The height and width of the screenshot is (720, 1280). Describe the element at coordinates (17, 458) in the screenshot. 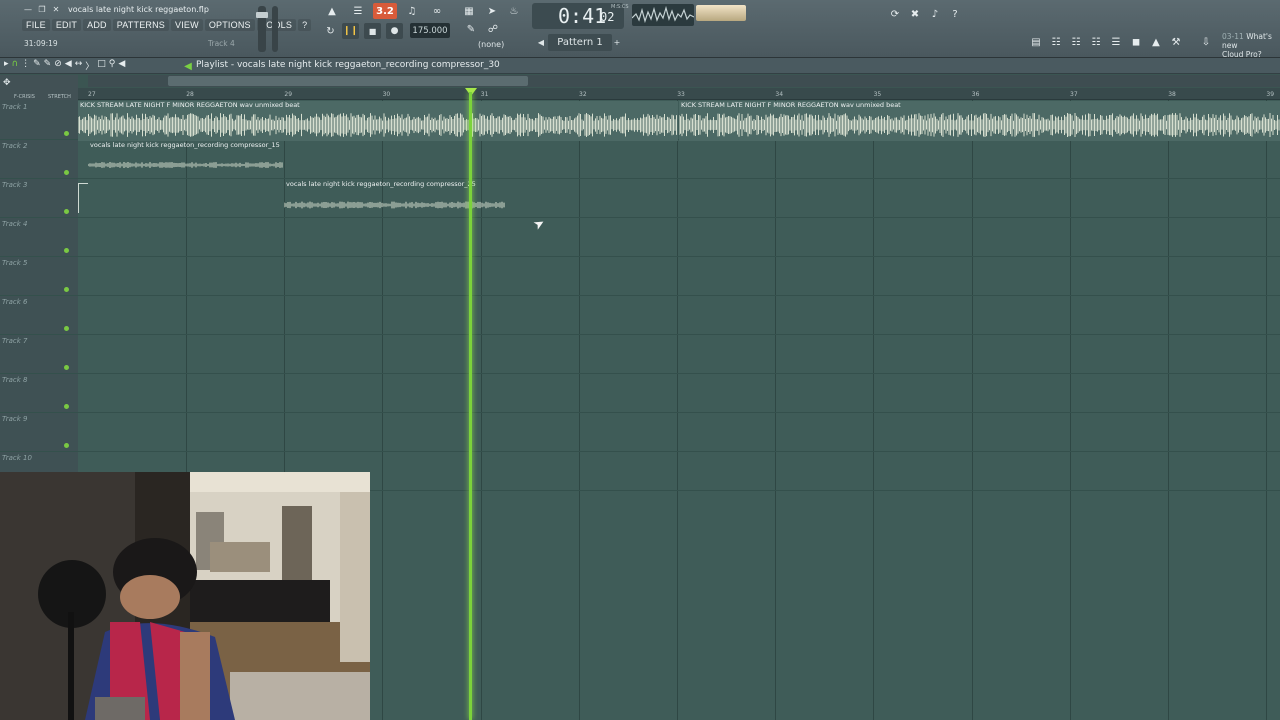

I see `track-label: Track 10` at that location.